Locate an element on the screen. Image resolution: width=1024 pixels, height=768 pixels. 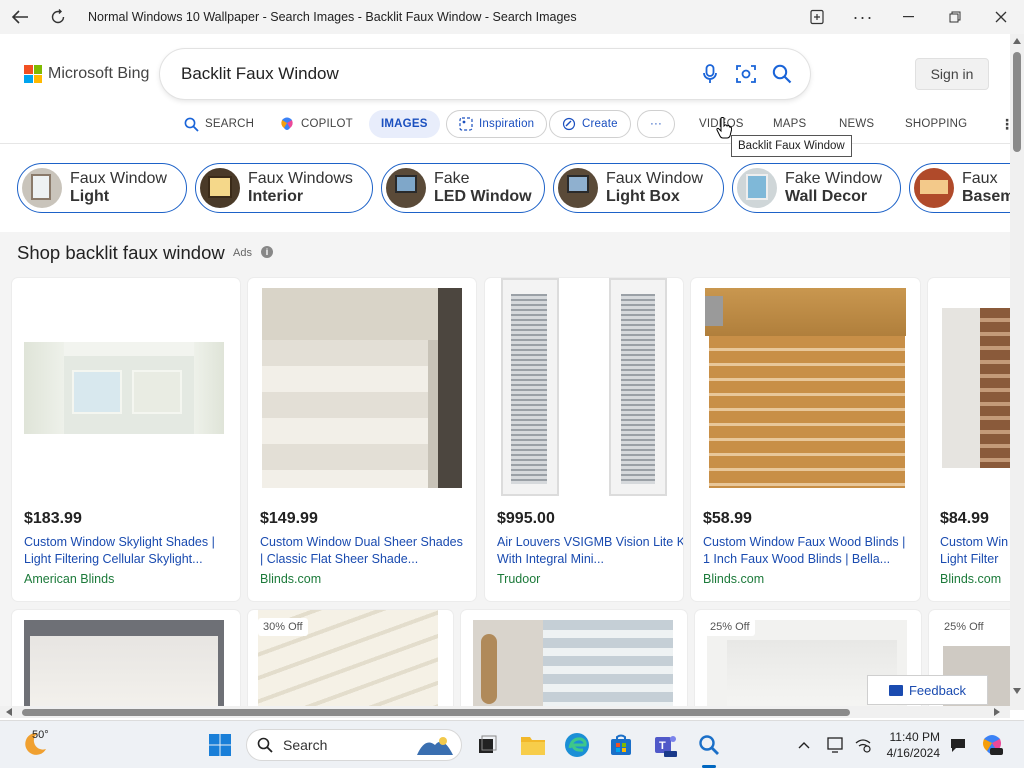
search-submit-button is located at coordinates (782, 74).